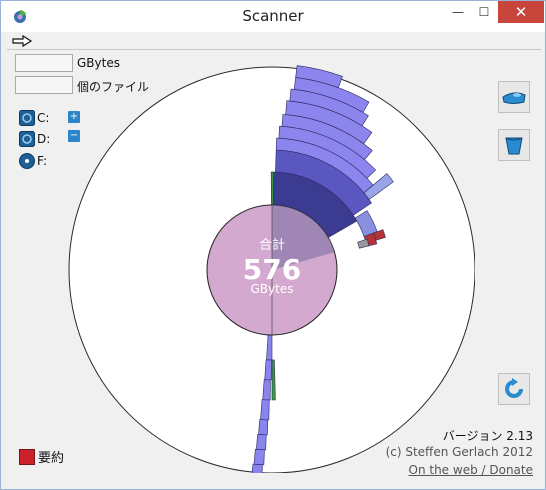 The image size is (546, 490). Describe the element at coordinates (44, 139) in the screenshot. I see `drive-label: D:` at that location.